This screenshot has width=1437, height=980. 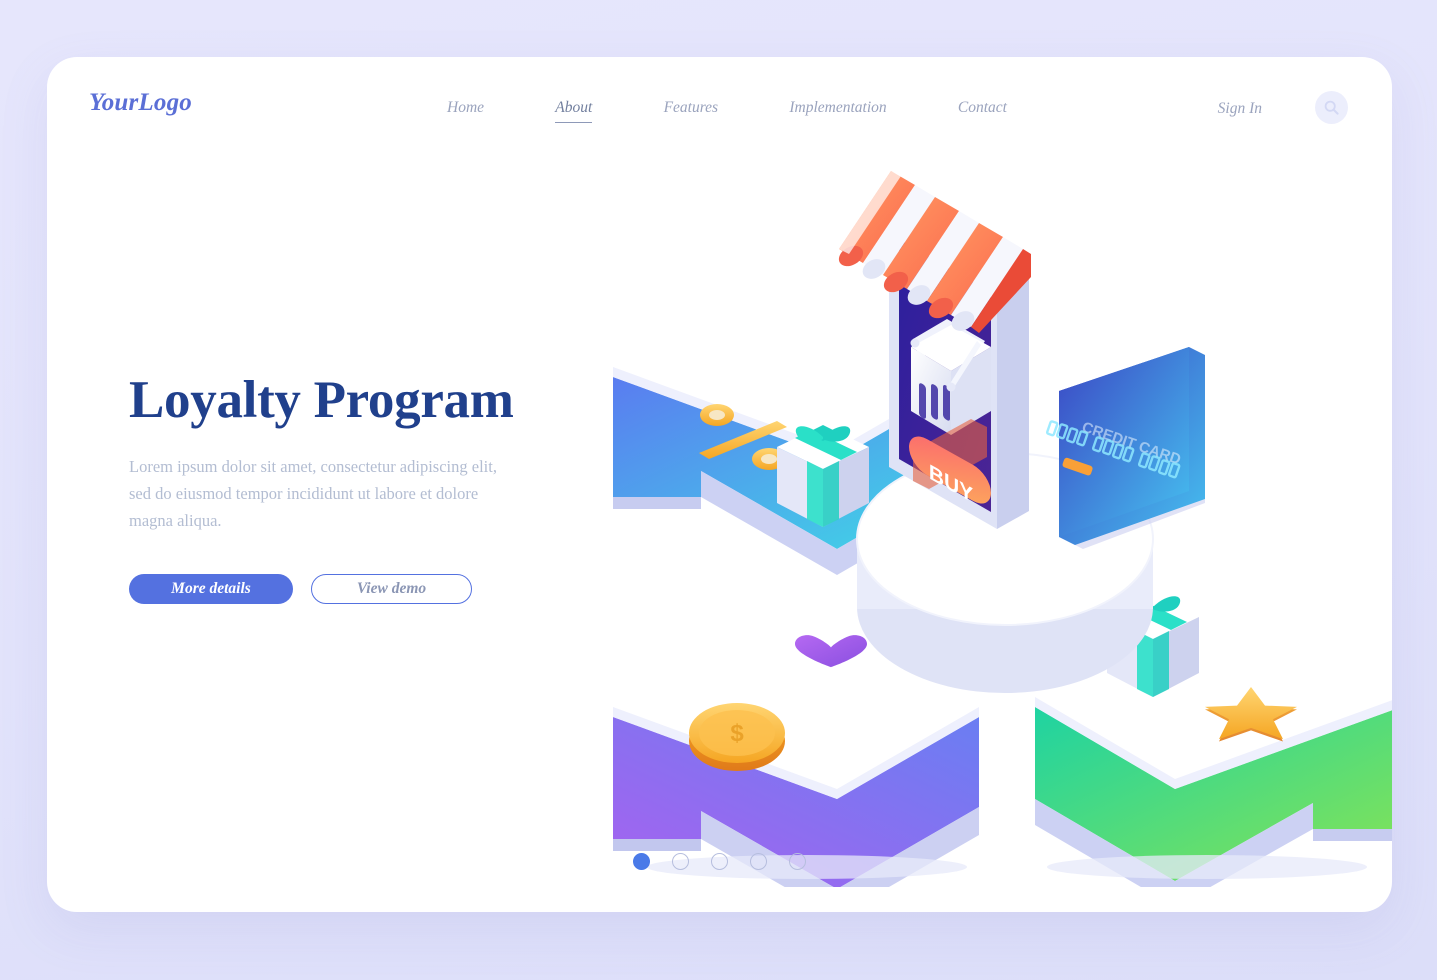 I want to click on view-demo-button: View demo, so click(x=391, y=589).